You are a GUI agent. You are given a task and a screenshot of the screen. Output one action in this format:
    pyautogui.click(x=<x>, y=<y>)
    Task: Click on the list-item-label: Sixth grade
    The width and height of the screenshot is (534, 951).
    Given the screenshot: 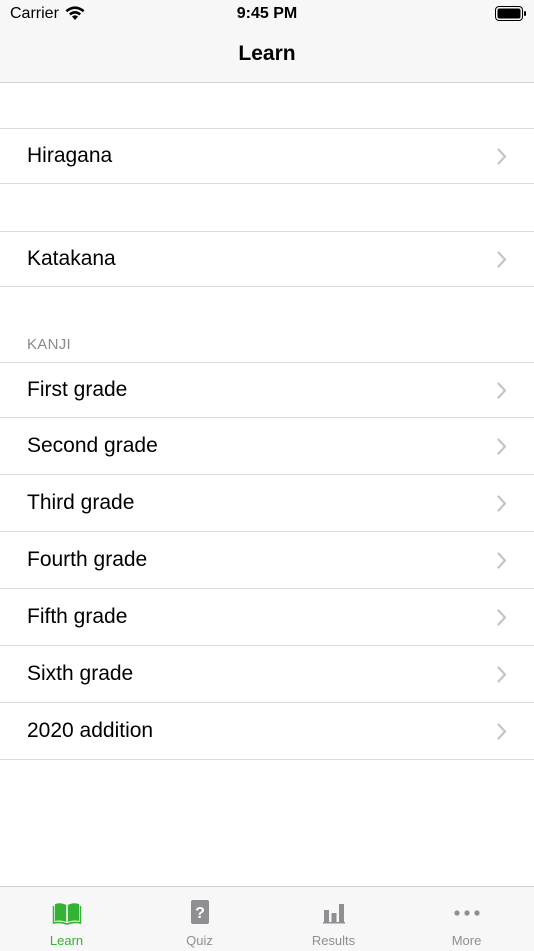 What is the action you would take?
    pyautogui.click(x=80, y=673)
    